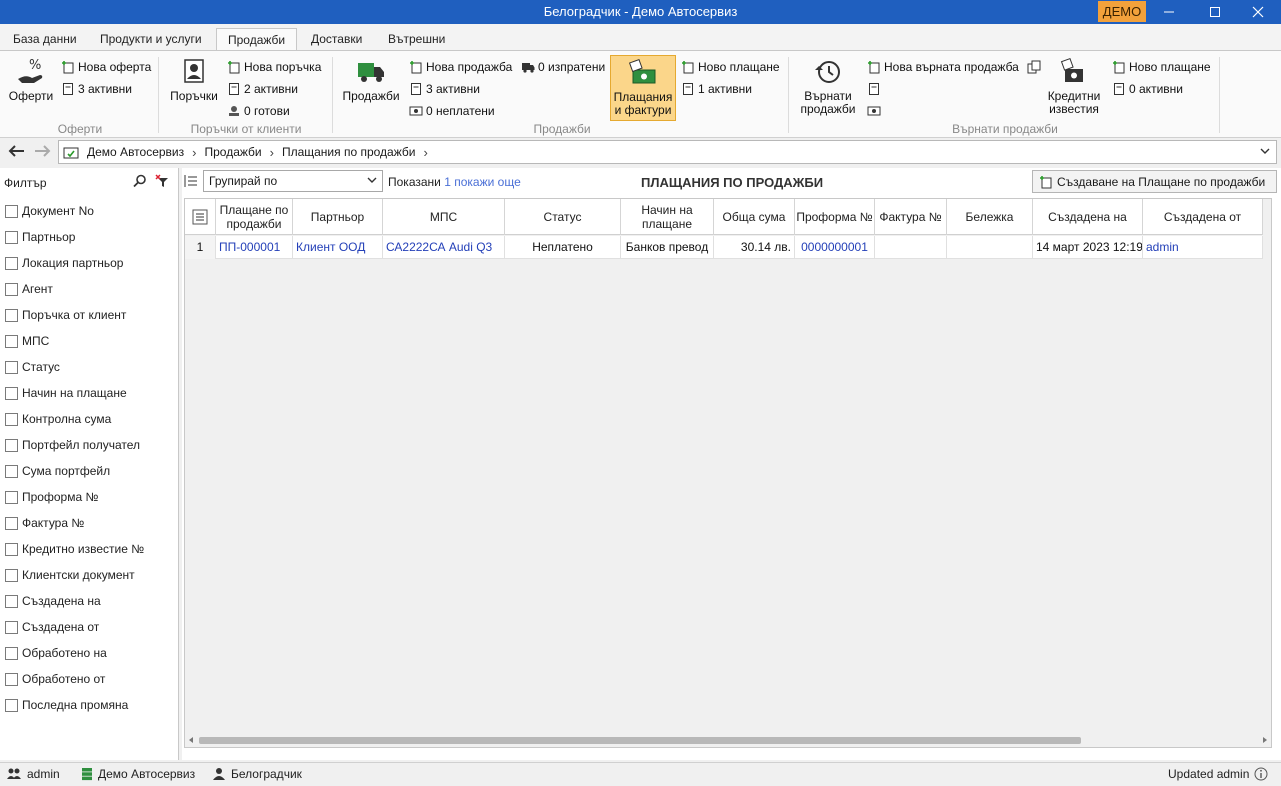 The width and height of the screenshot is (1281, 786). Describe the element at coordinates (65, 315) in the screenshot. I see `filter-item: Поръчка от клиент` at that location.